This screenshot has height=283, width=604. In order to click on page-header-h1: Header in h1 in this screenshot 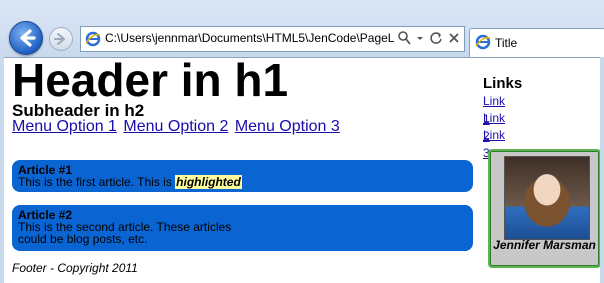, I will do `click(150, 81)`.